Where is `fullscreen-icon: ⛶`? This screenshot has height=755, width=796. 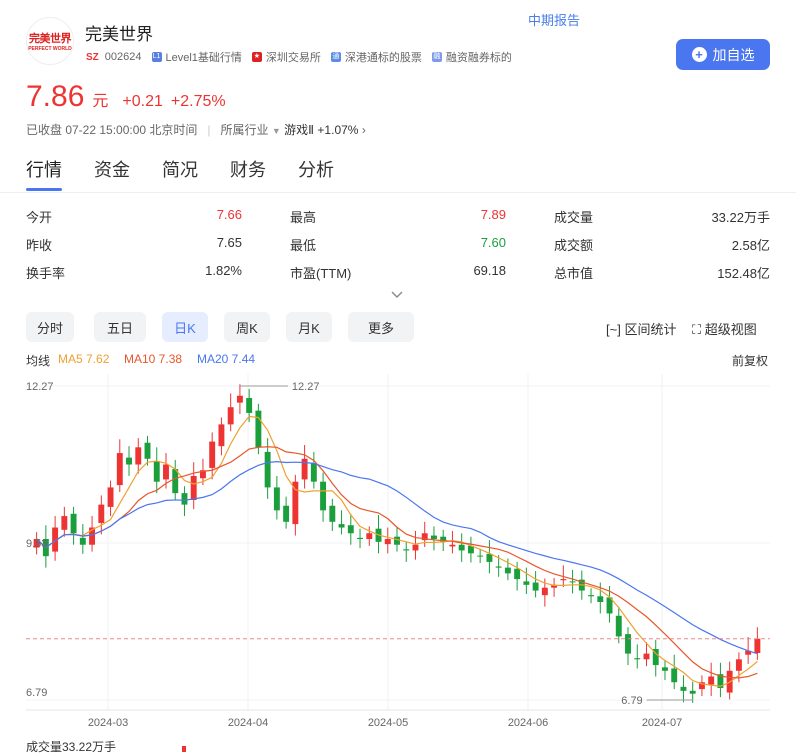
fullscreen-icon: ⛶ is located at coordinates (697, 329).